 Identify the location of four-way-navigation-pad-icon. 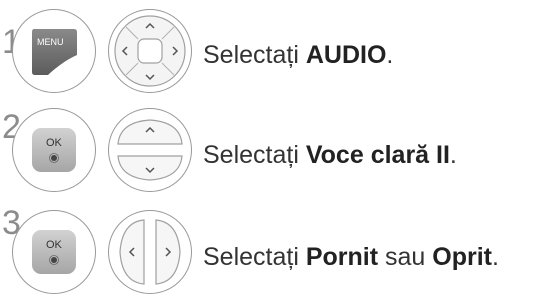
(150, 51).